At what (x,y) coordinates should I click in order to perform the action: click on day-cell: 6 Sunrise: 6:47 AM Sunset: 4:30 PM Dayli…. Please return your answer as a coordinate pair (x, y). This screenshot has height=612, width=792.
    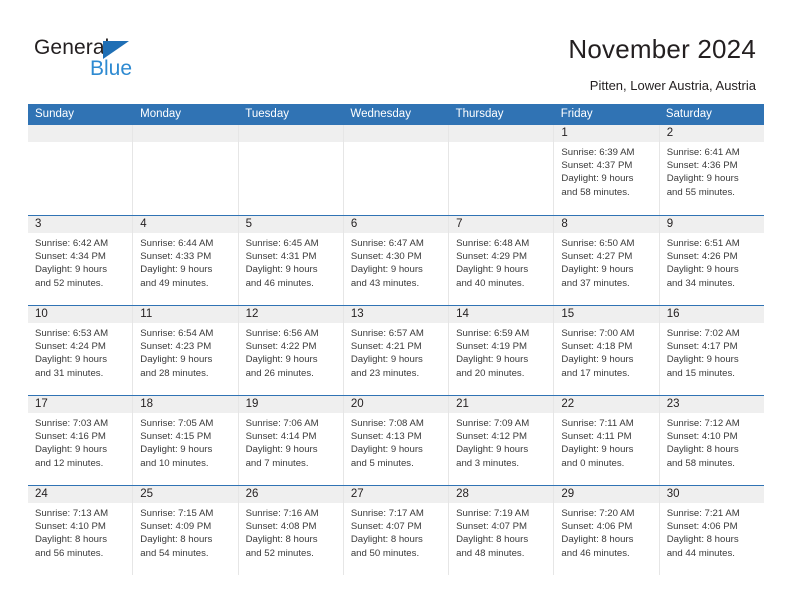
    Looking at the image, I should click on (396, 260).